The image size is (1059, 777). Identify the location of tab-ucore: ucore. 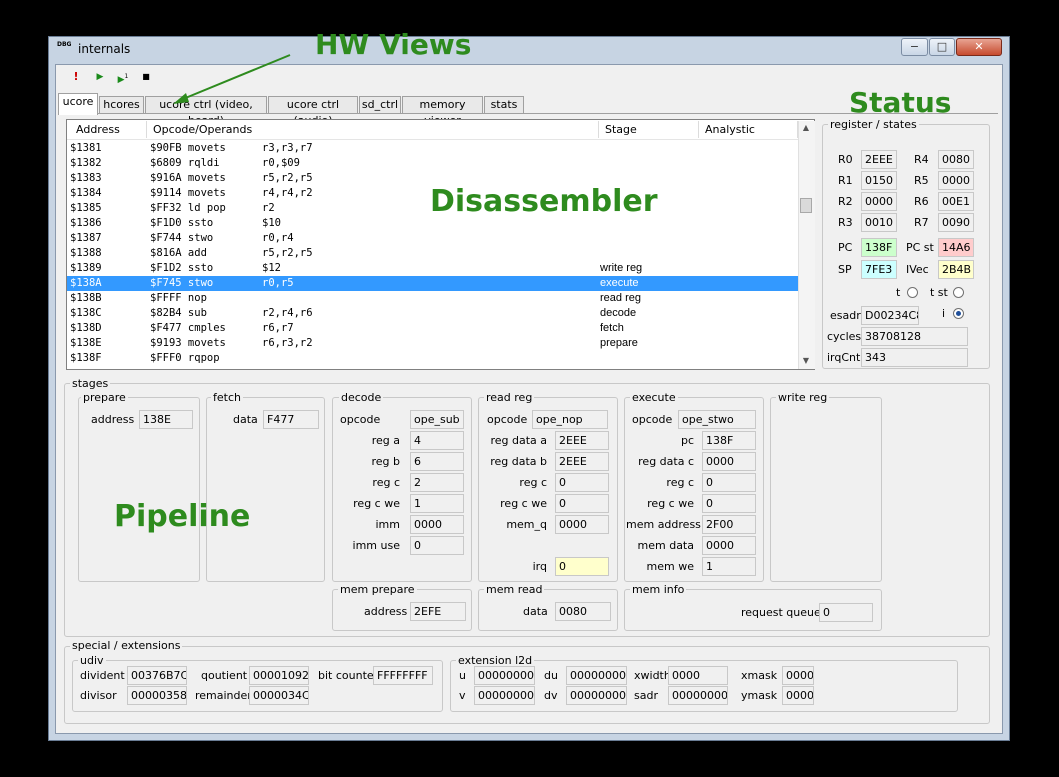
(78, 104).